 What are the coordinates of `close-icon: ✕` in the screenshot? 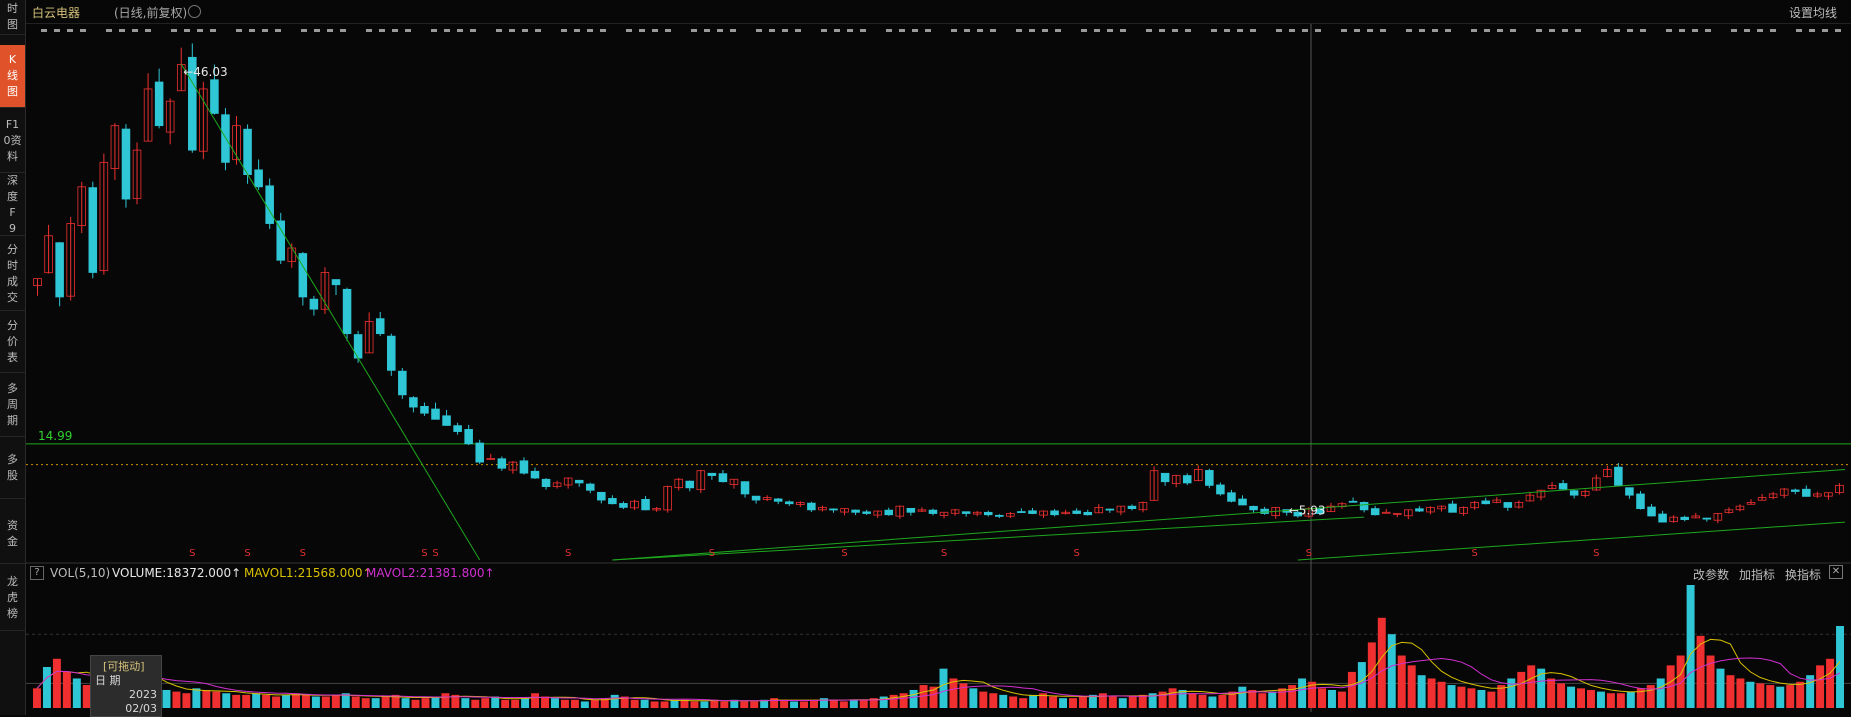 It's located at (1836, 572).